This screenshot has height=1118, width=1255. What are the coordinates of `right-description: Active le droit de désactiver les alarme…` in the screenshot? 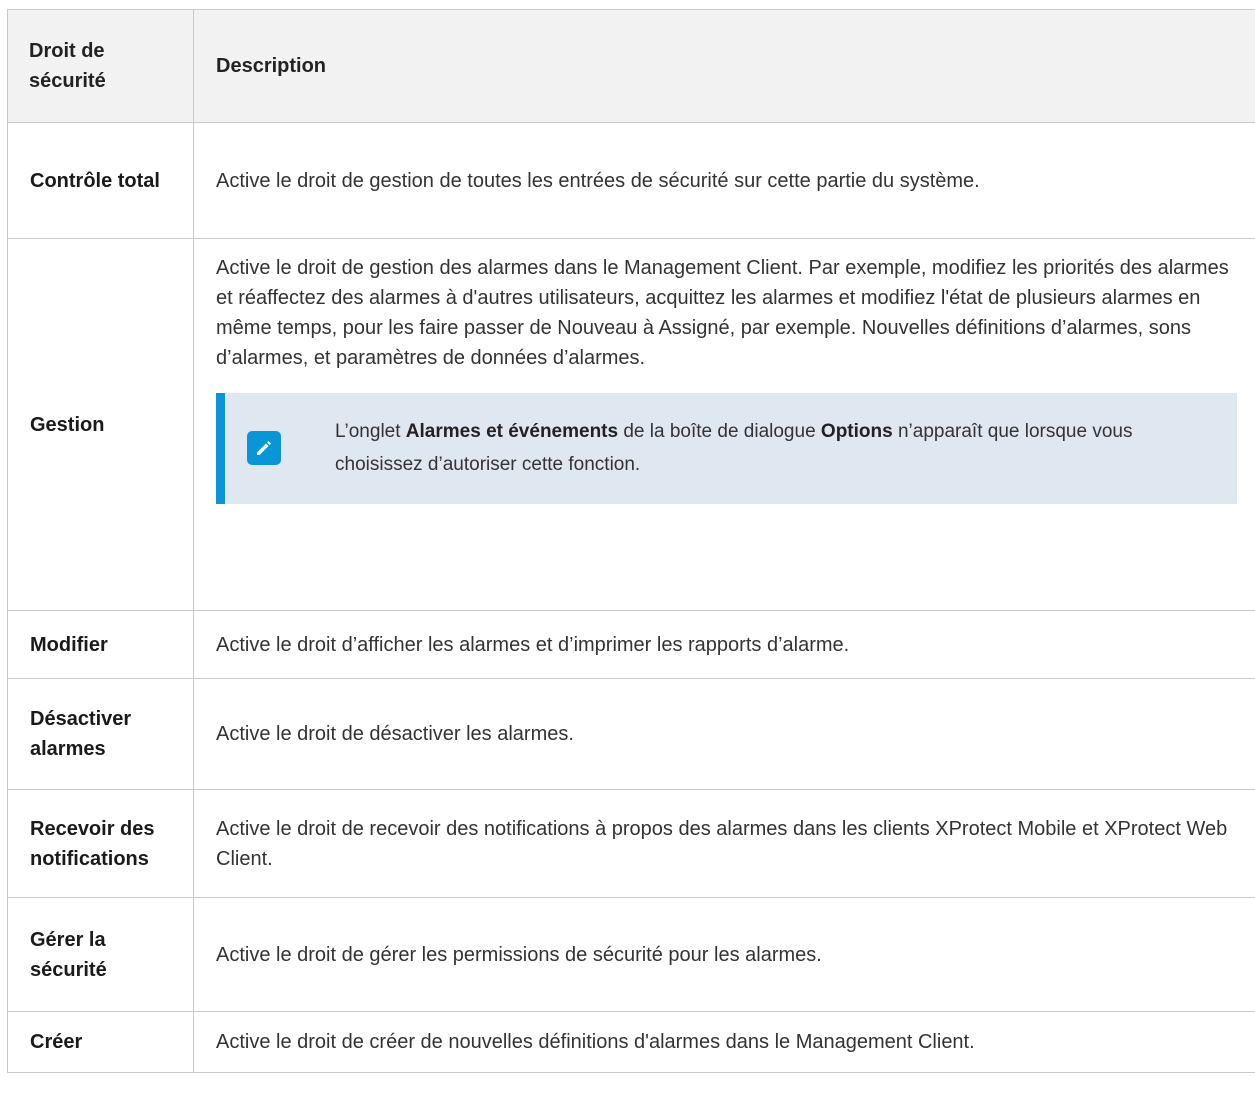 It's located at (724, 734).